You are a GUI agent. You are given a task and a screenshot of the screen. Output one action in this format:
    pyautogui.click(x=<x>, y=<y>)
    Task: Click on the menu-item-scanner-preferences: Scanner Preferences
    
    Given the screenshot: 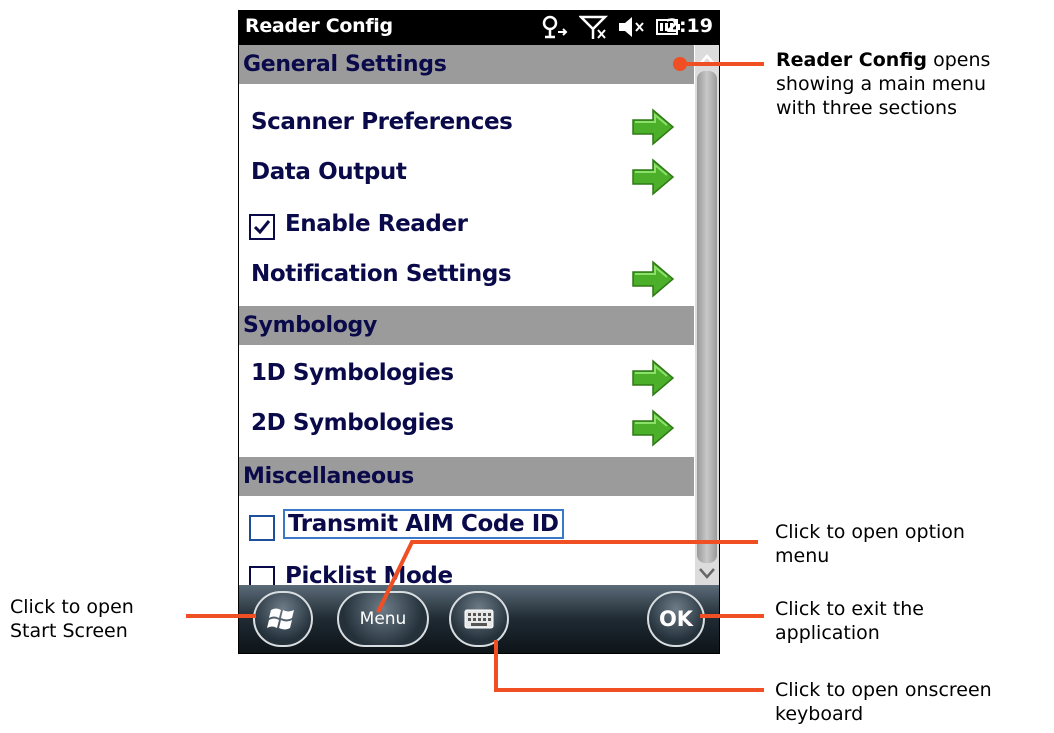 What is the action you would take?
    pyautogui.click(x=466, y=124)
    